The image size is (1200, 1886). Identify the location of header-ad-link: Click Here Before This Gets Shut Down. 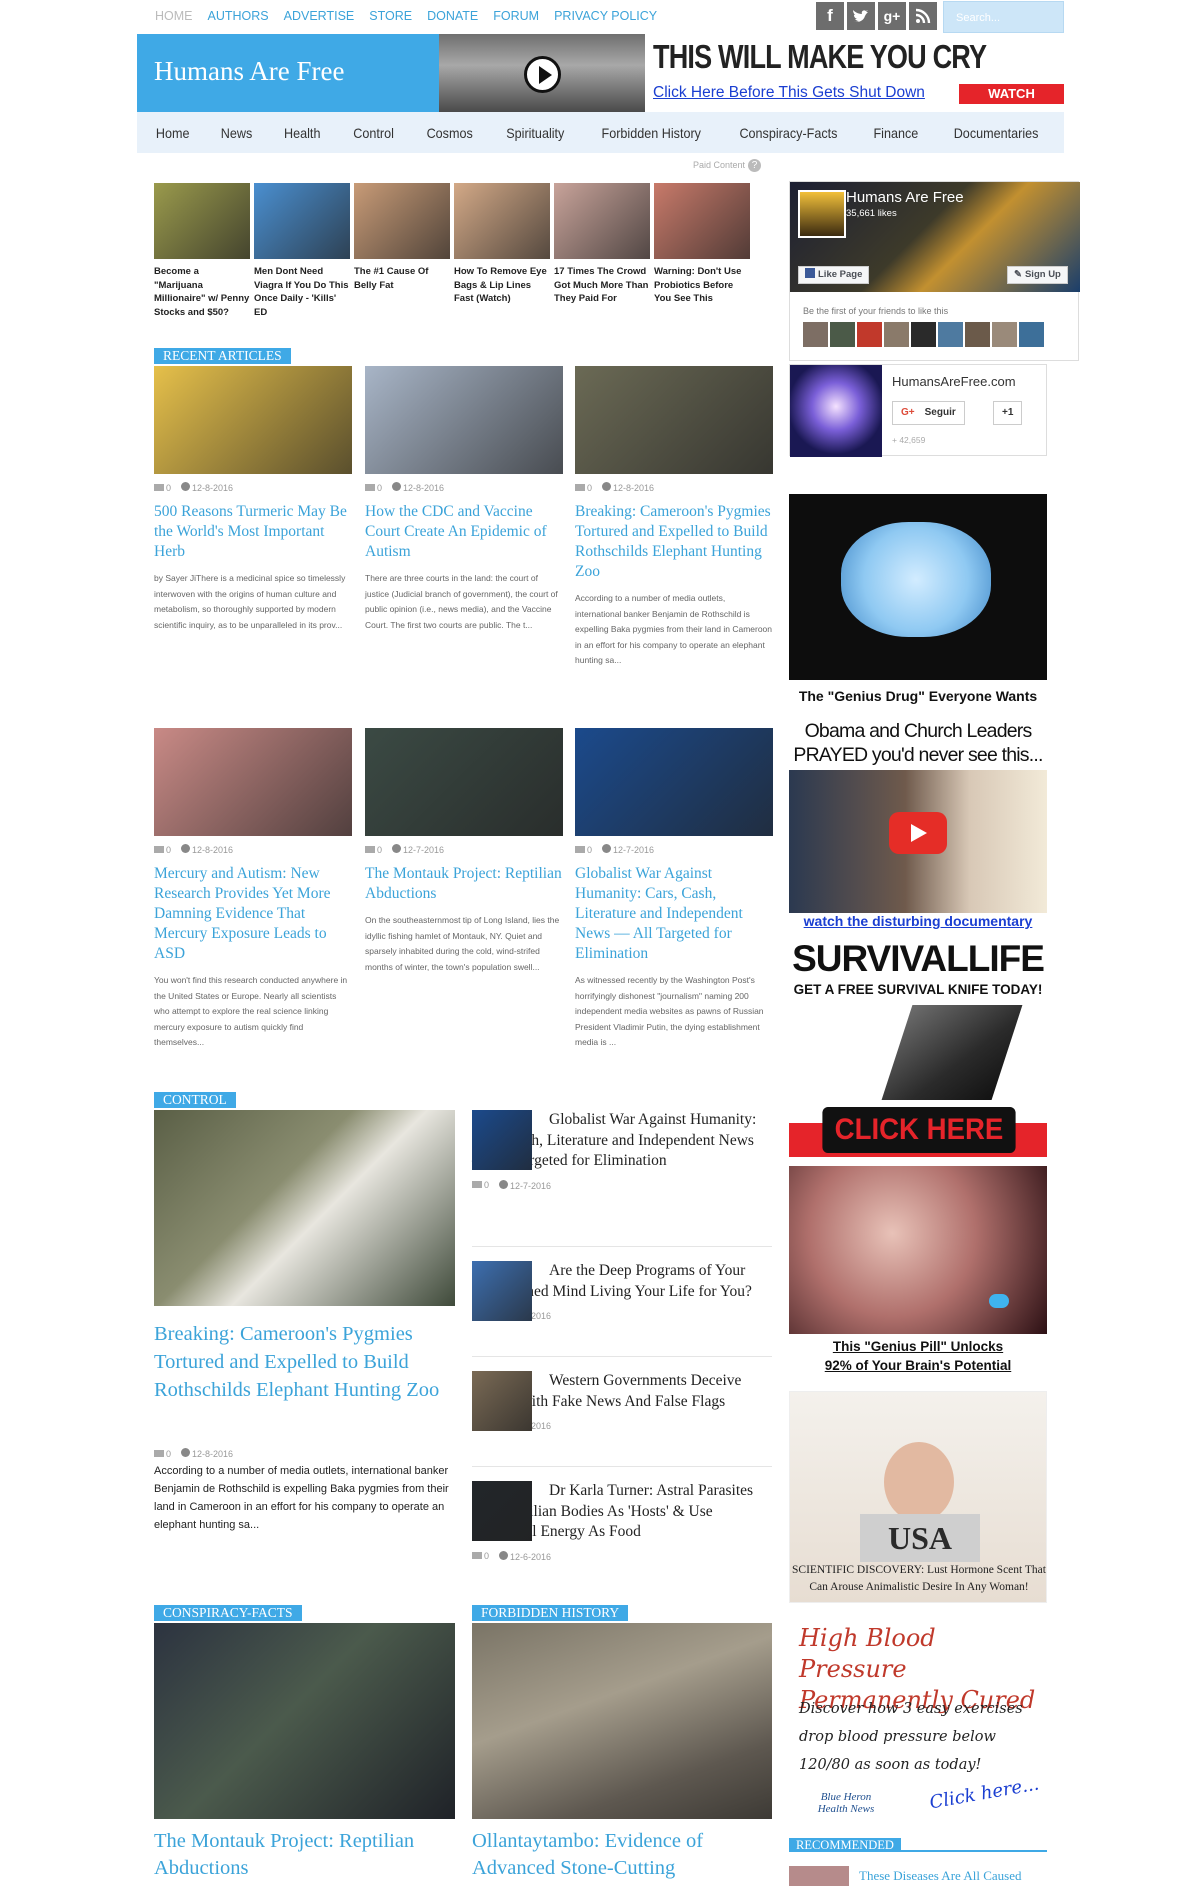
(789, 93).